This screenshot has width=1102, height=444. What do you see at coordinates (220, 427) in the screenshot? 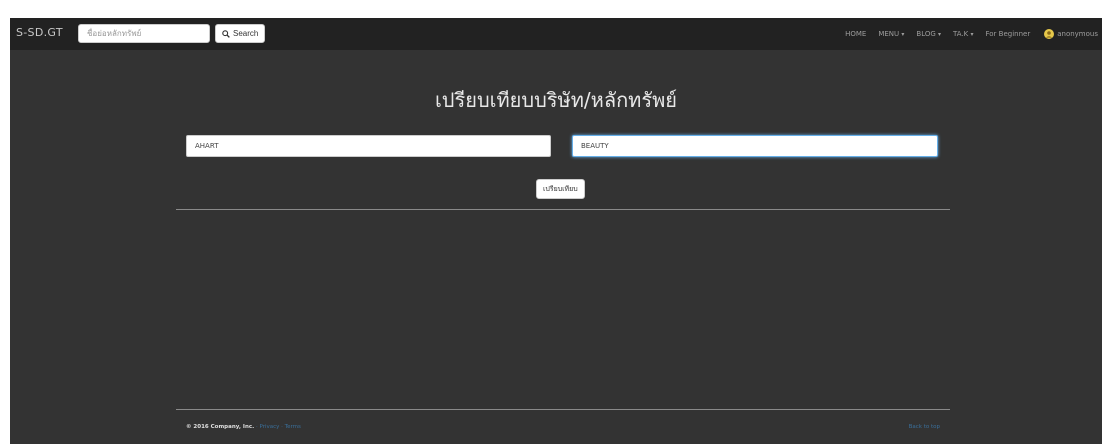
I see `footer-copyright: © 2016 Company, Inc.` at bounding box center [220, 427].